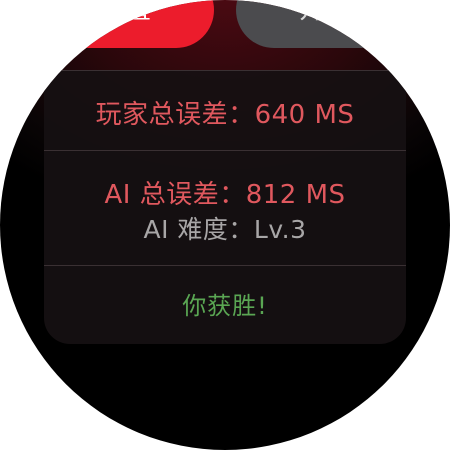 This screenshot has height=450, width=450. I want to click on reset-button-label: 重置, so click(124, 12).